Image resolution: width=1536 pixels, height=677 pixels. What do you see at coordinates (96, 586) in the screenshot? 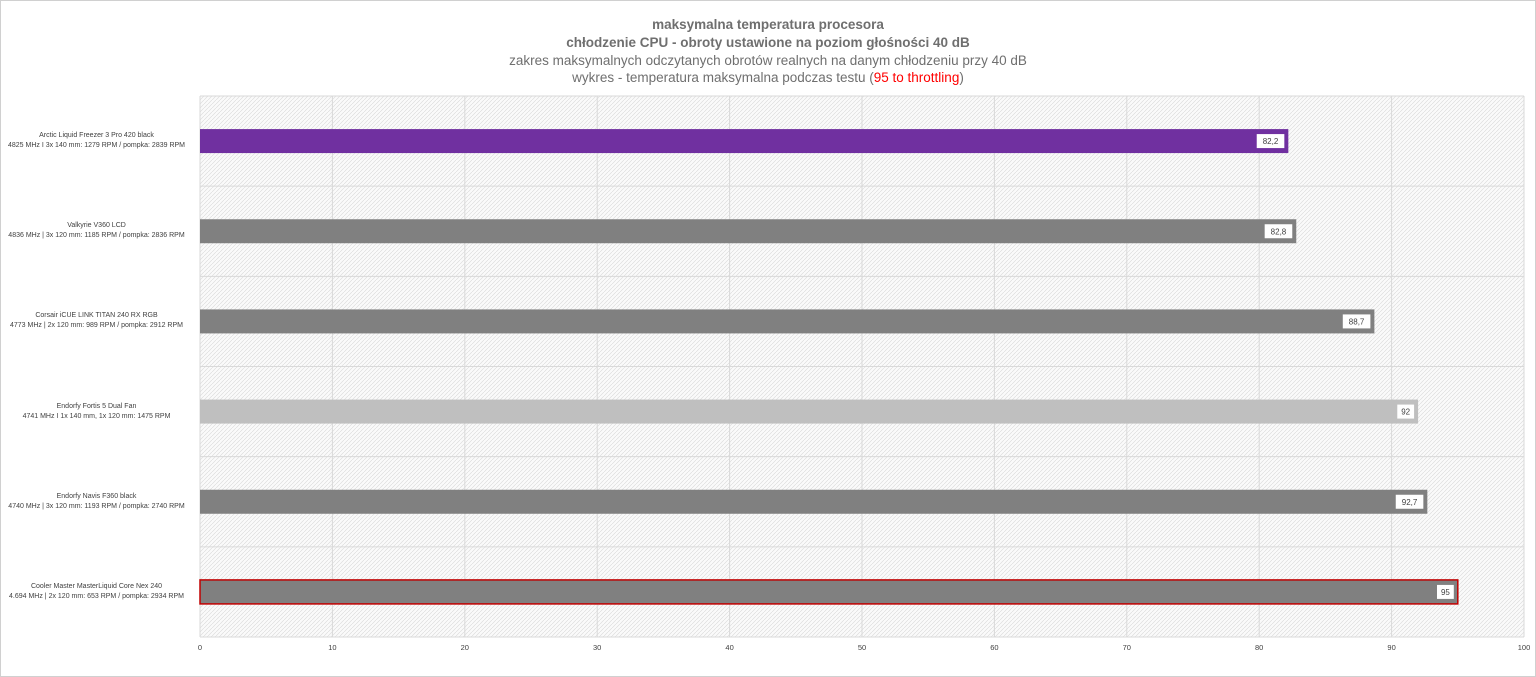
I see `category-name: Cooler Master MasterLiquid Core Nex 240` at bounding box center [96, 586].